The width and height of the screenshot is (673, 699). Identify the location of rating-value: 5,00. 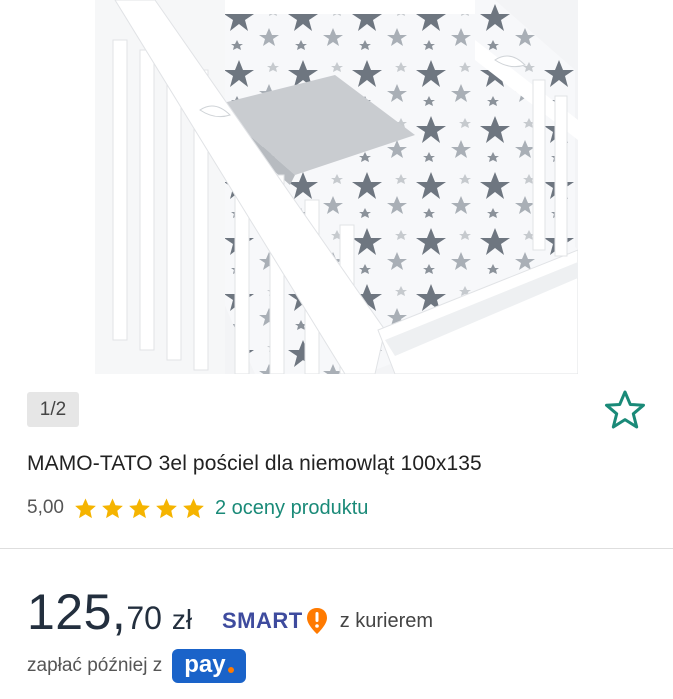
(45, 507).